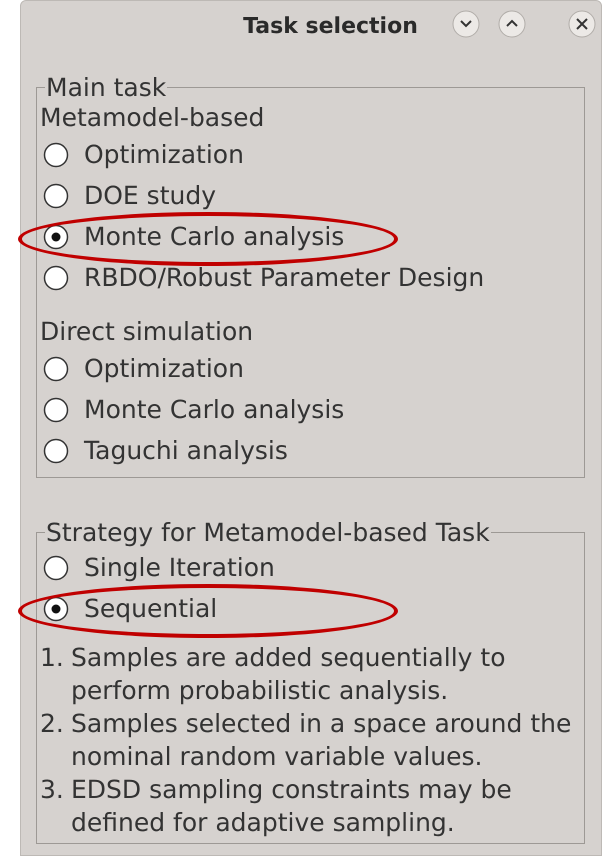 The image size is (602, 856). Describe the element at coordinates (288, 674) in the screenshot. I see `note-text: Samples are added sequentially to perform probabilistic analysis.` at that location.